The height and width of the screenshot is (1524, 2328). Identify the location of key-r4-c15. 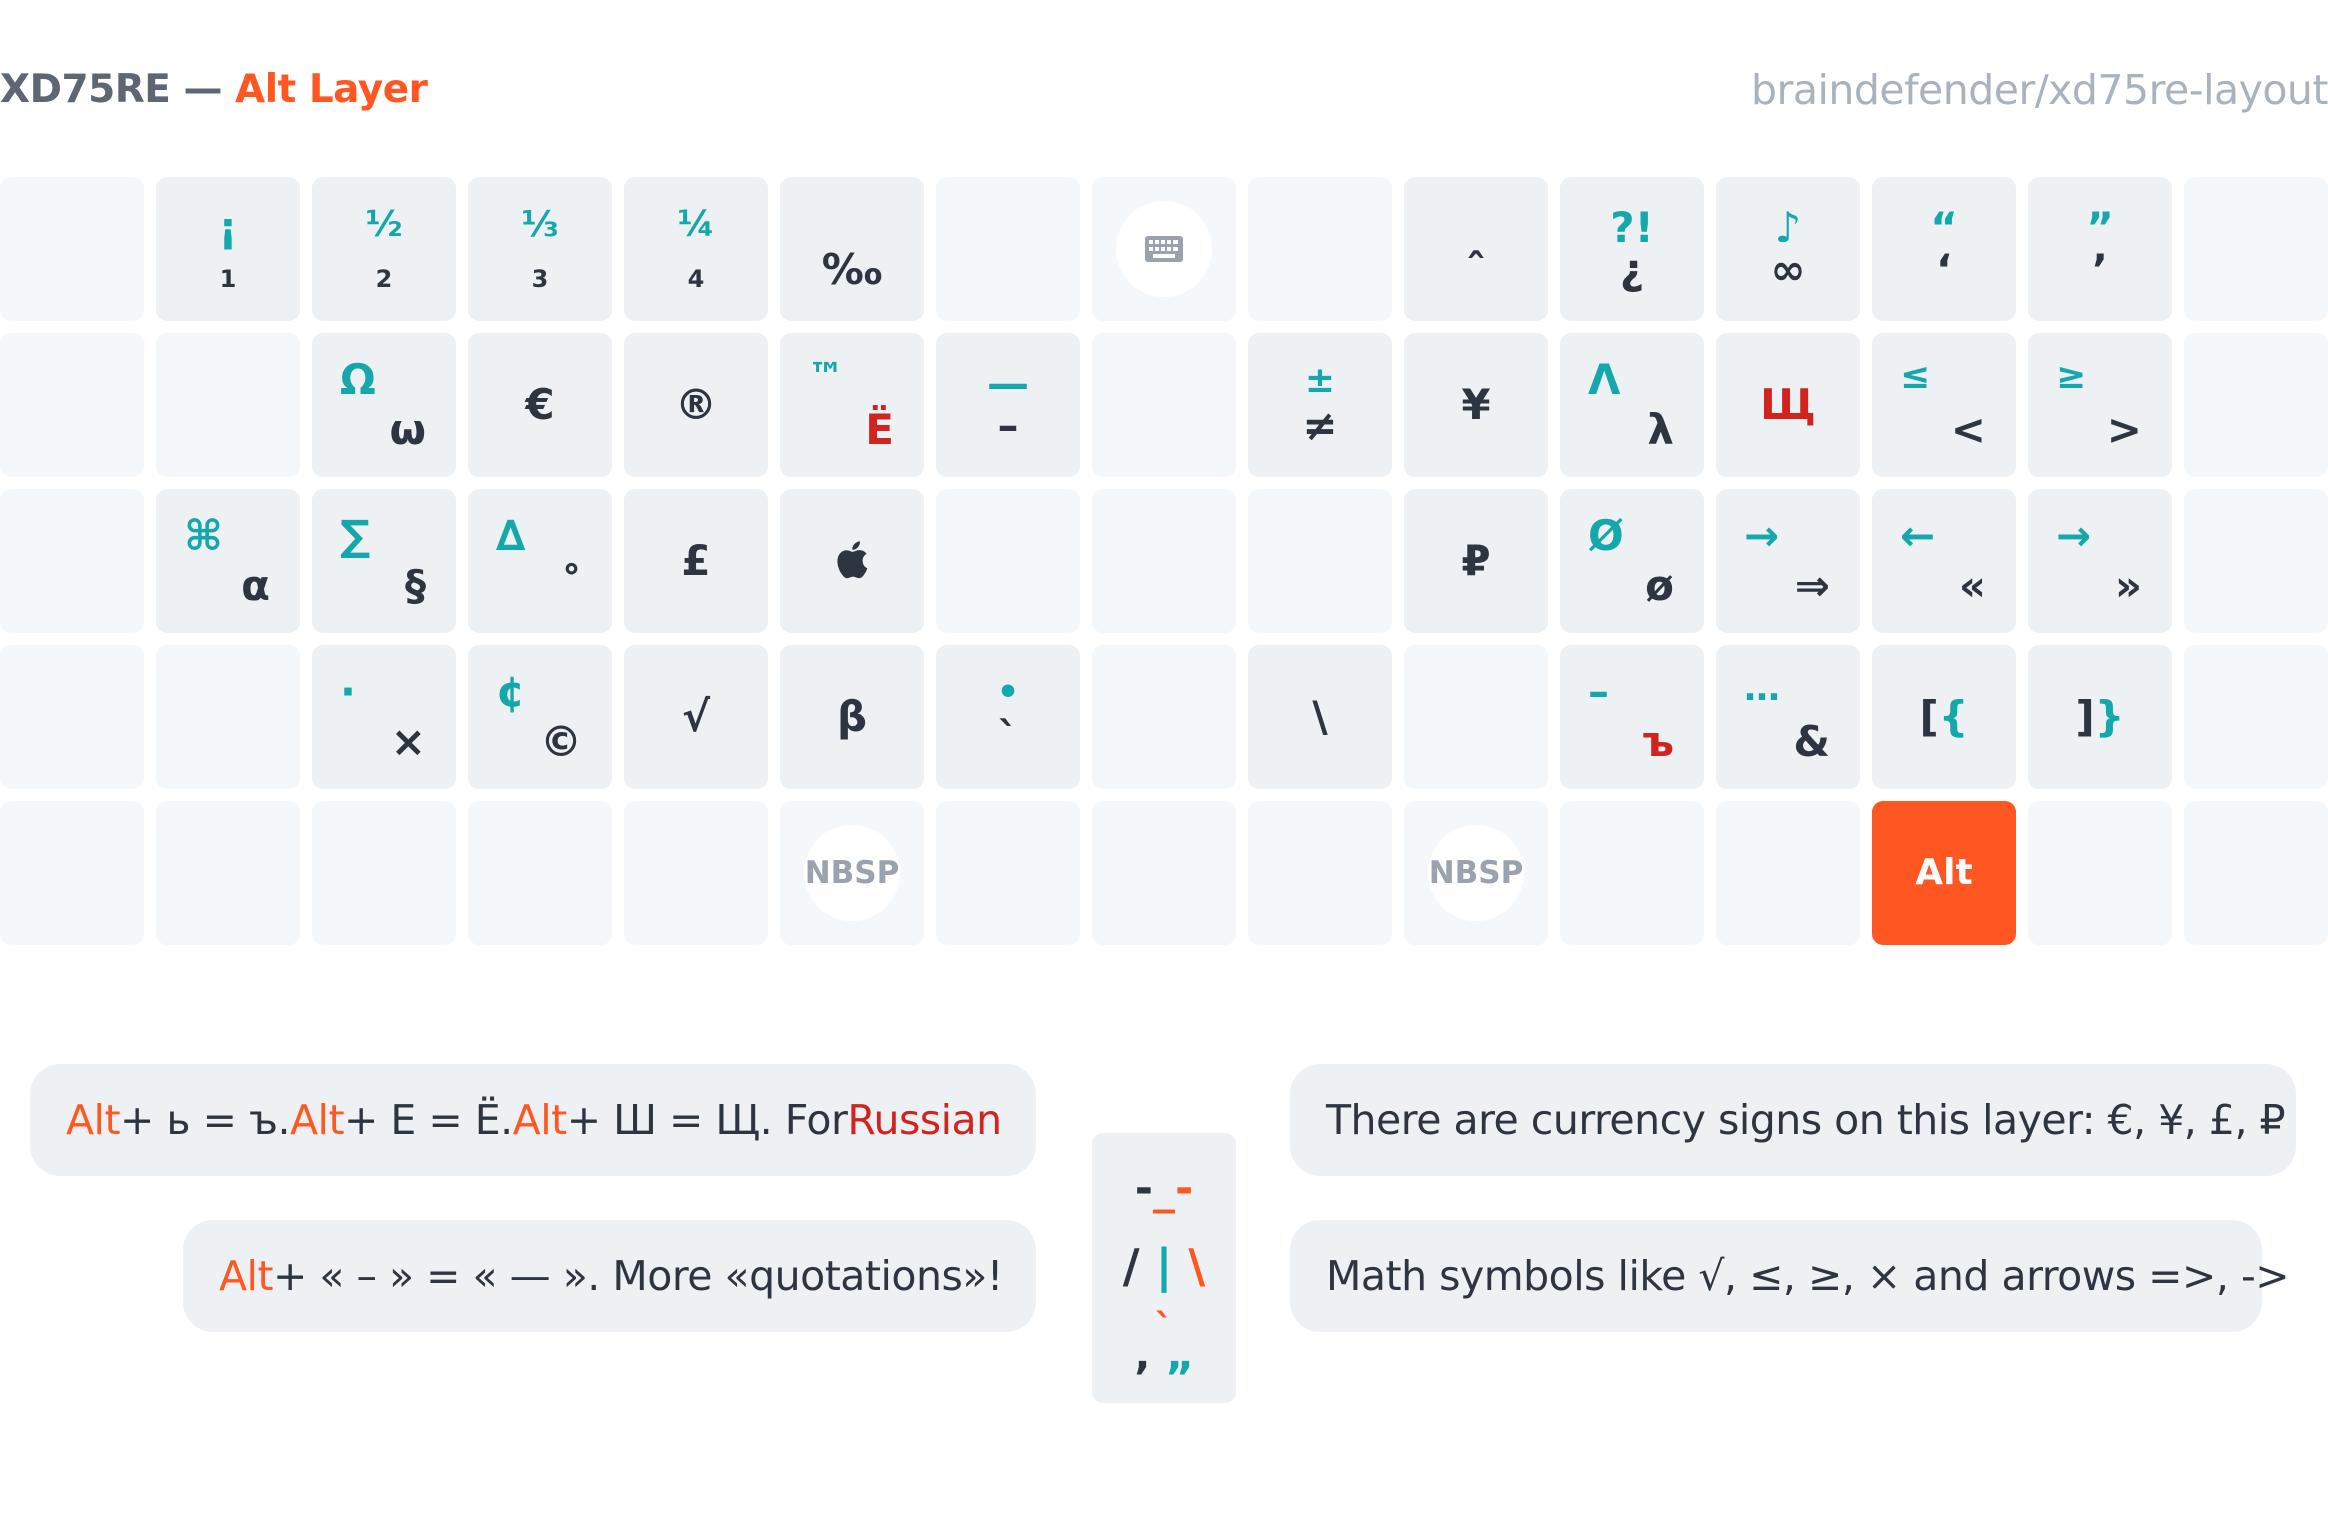
(2256, 717).